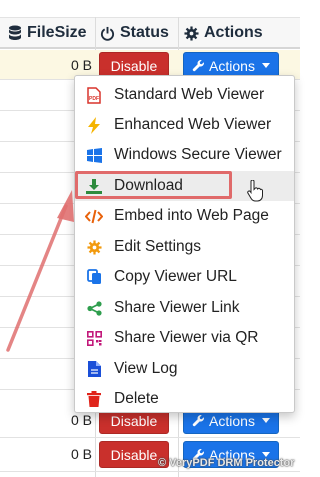 This screenshot has width=320, height=477. Describe the element at coordinates (94, 277) in the screenshot. I see `copy-icon` at that location.